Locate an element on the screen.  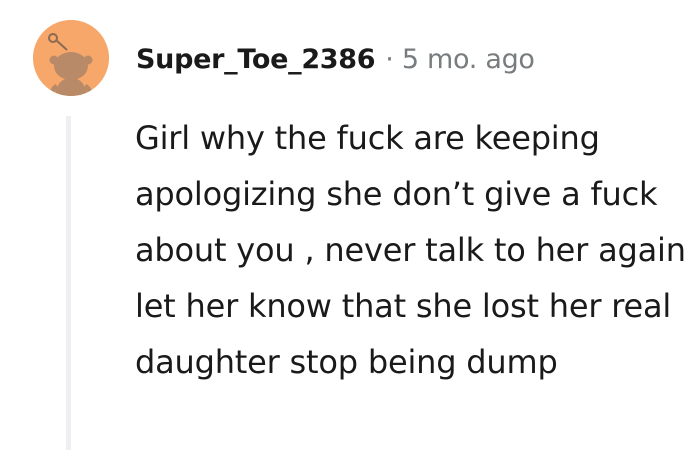
user-avatar is located at coordinates (71, 58).